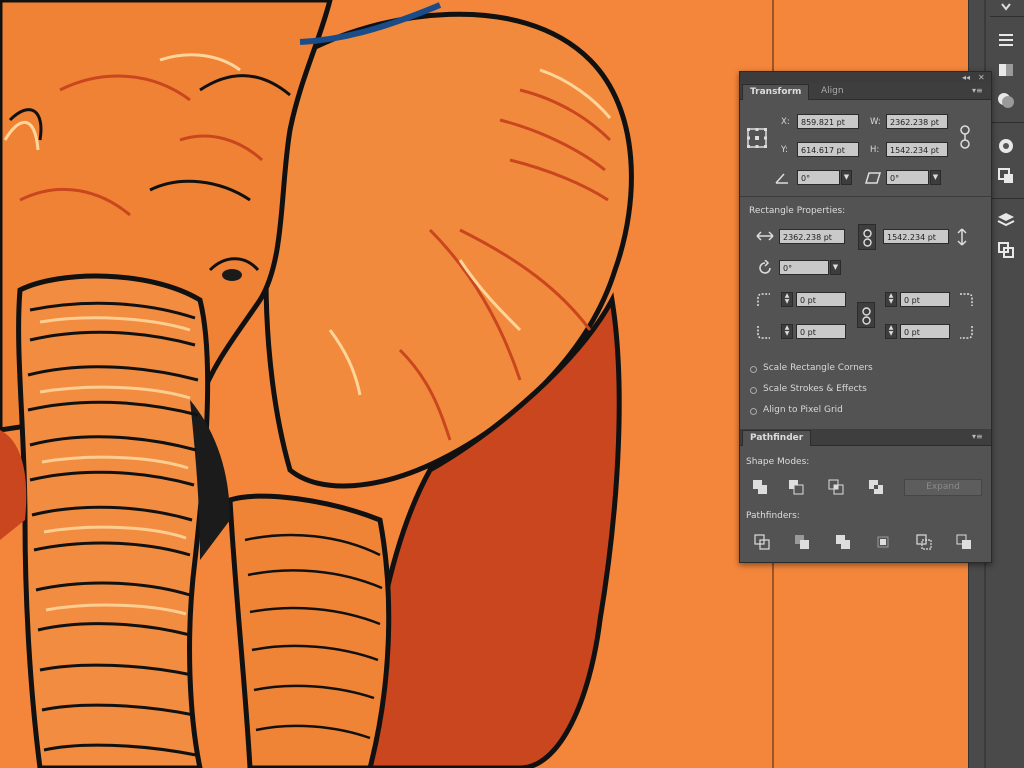  I want to click on rect-angle-dropdown-icon: ▼, so click(835, 267).